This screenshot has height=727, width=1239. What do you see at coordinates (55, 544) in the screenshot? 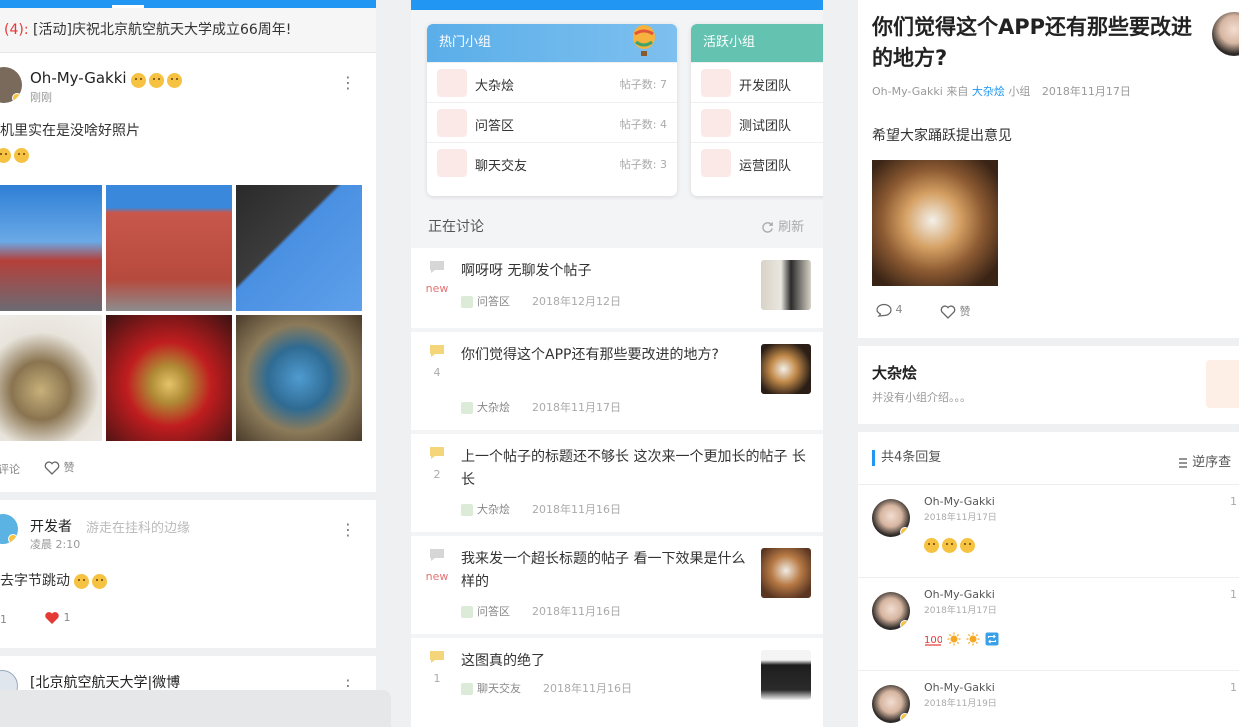
I see `post-time: 凌晨 2:10` at bounding box center [55, 544].